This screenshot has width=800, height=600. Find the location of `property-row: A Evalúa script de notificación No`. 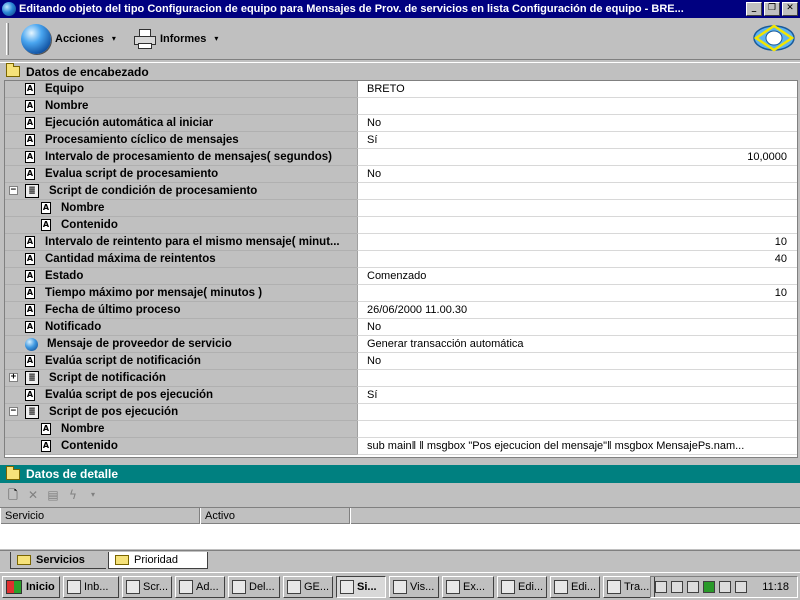

property-row: A Evalúa script de notificación No is located at coordinates (401, 361).